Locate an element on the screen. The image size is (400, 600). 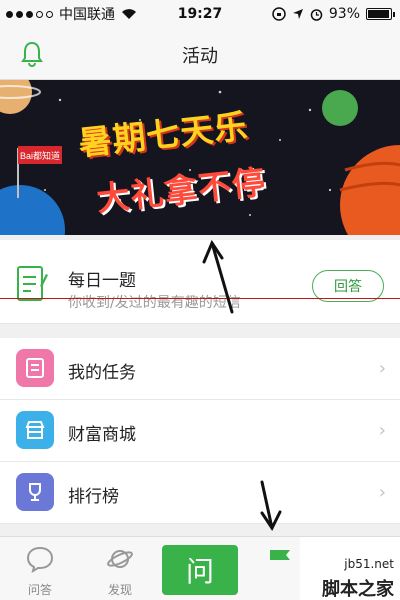
watermark-site: jb51.net is located at coordinates (369, 564).